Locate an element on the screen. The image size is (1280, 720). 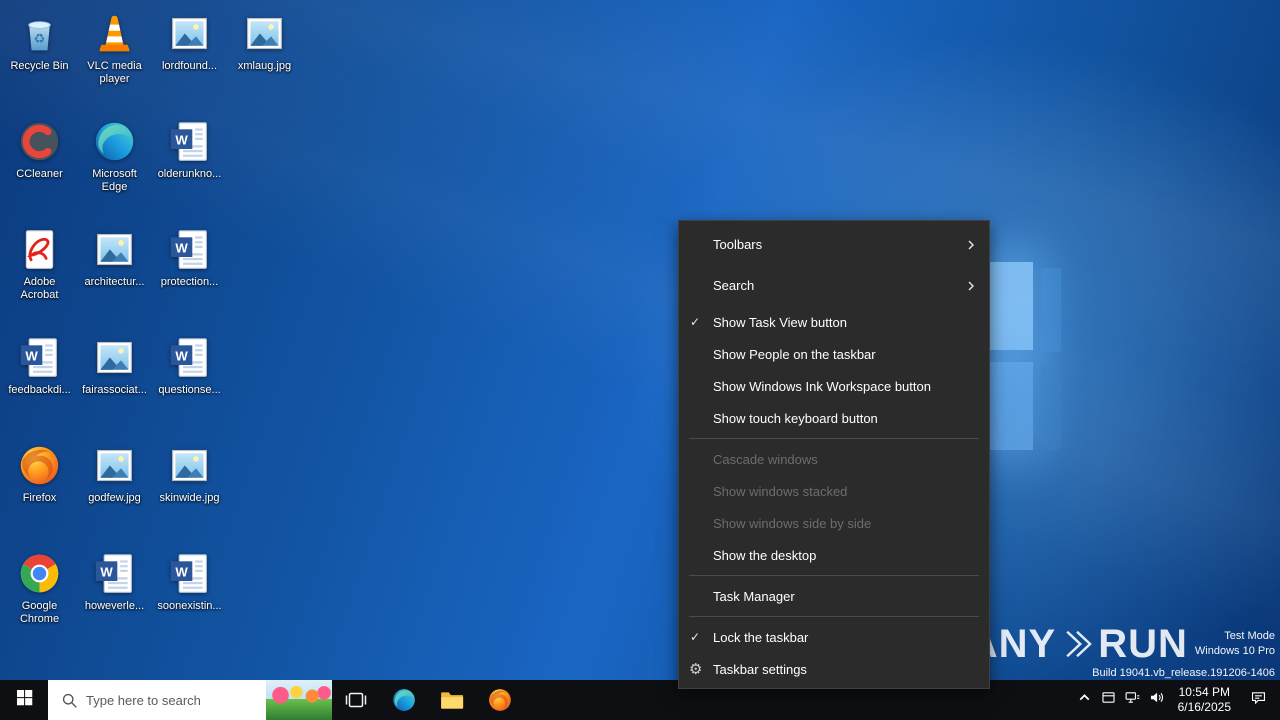
desktop-icon-label: xmlaug.jpg is located at coordinates (264, 66).